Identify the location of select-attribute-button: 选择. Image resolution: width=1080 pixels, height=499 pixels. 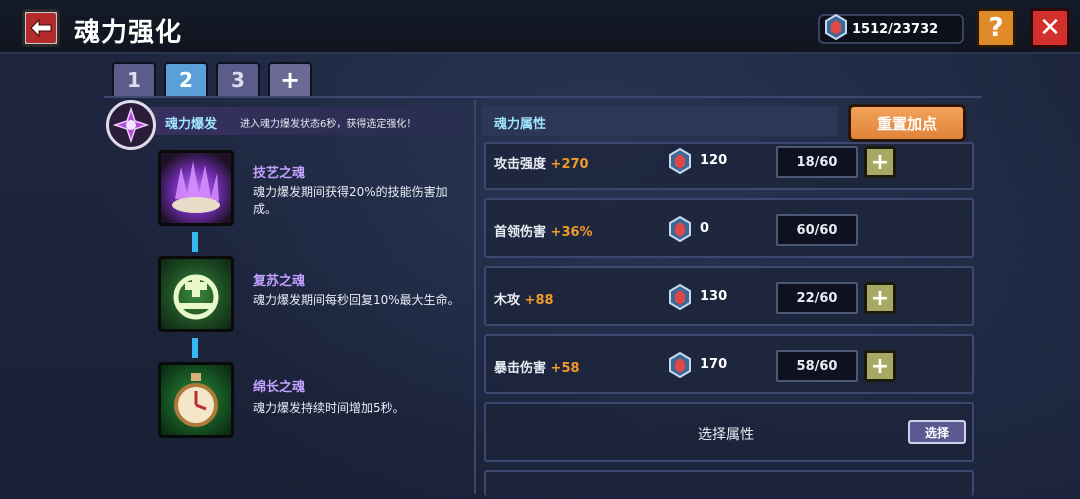
(937, 432).